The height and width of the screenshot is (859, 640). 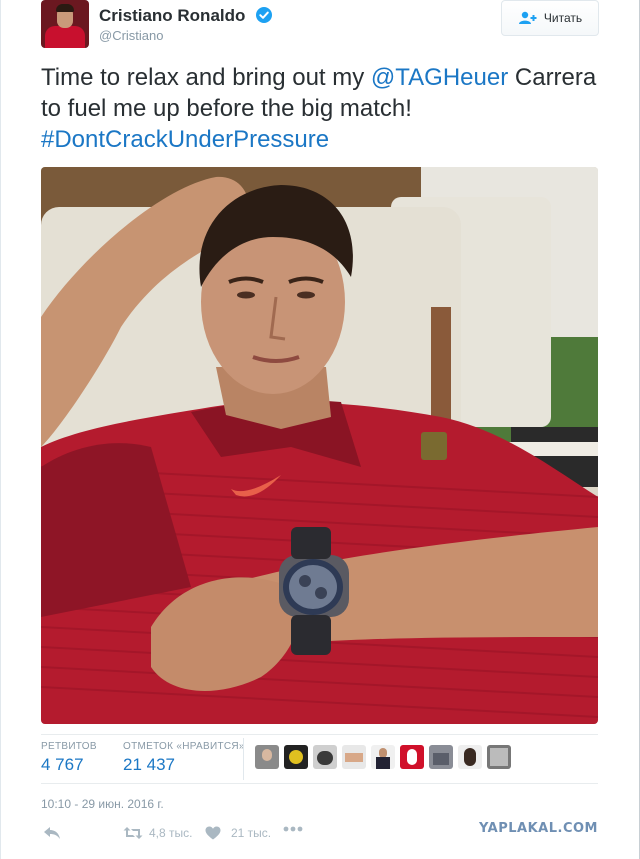 What do you see at coordinates (184, 746) in the screenshot?
I see `likes-label: ОТМЕТОК «НРАВИТСЯ»` at bounding box center [184, 746].